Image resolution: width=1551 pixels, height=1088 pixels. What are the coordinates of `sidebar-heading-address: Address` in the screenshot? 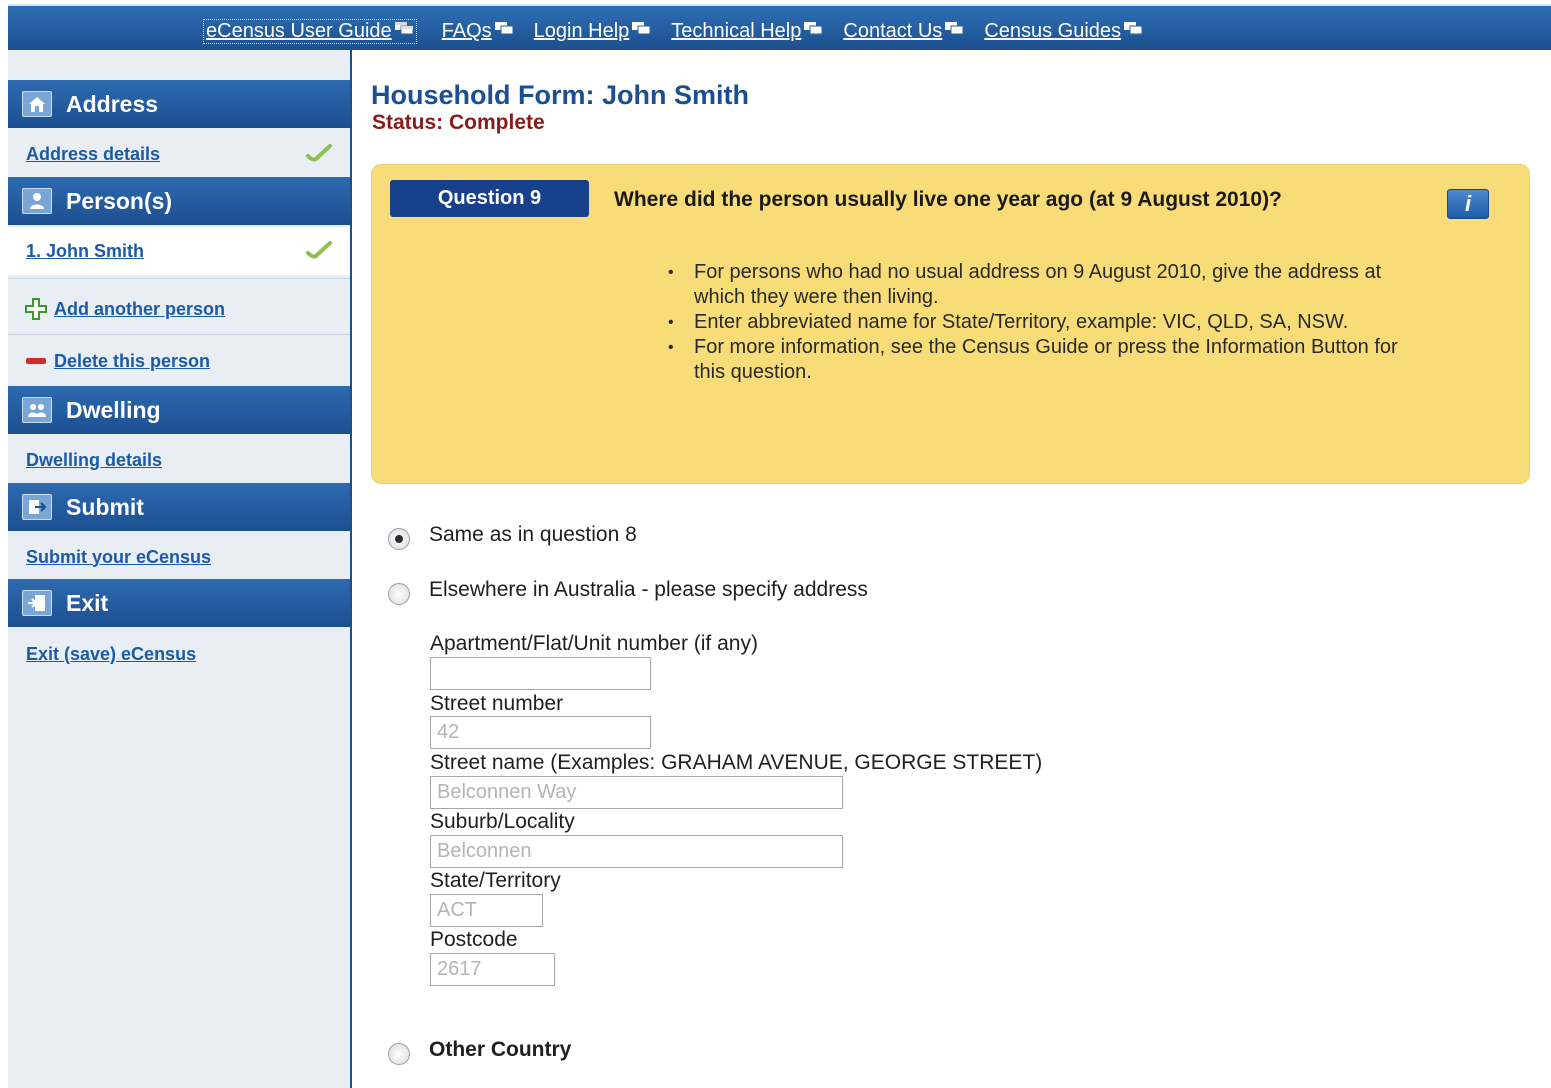 It's located at (179, 104).